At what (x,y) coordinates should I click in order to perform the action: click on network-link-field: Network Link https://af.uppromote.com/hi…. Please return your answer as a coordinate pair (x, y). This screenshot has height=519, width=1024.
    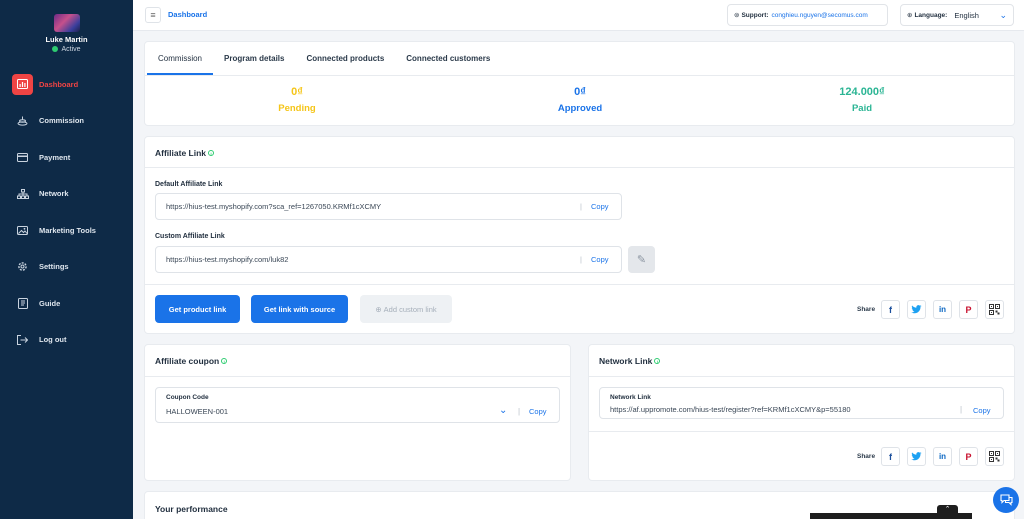
    Looking at the image, I should click on (801, 403).